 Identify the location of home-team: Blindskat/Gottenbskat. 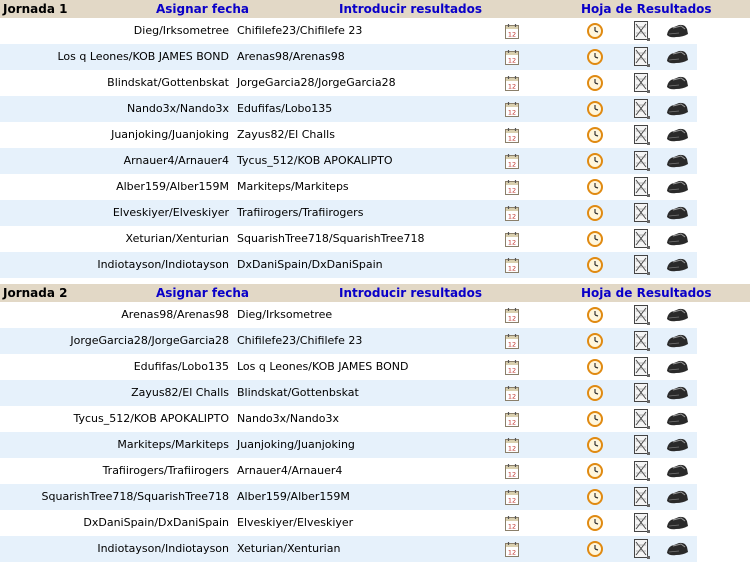
(168, 82).